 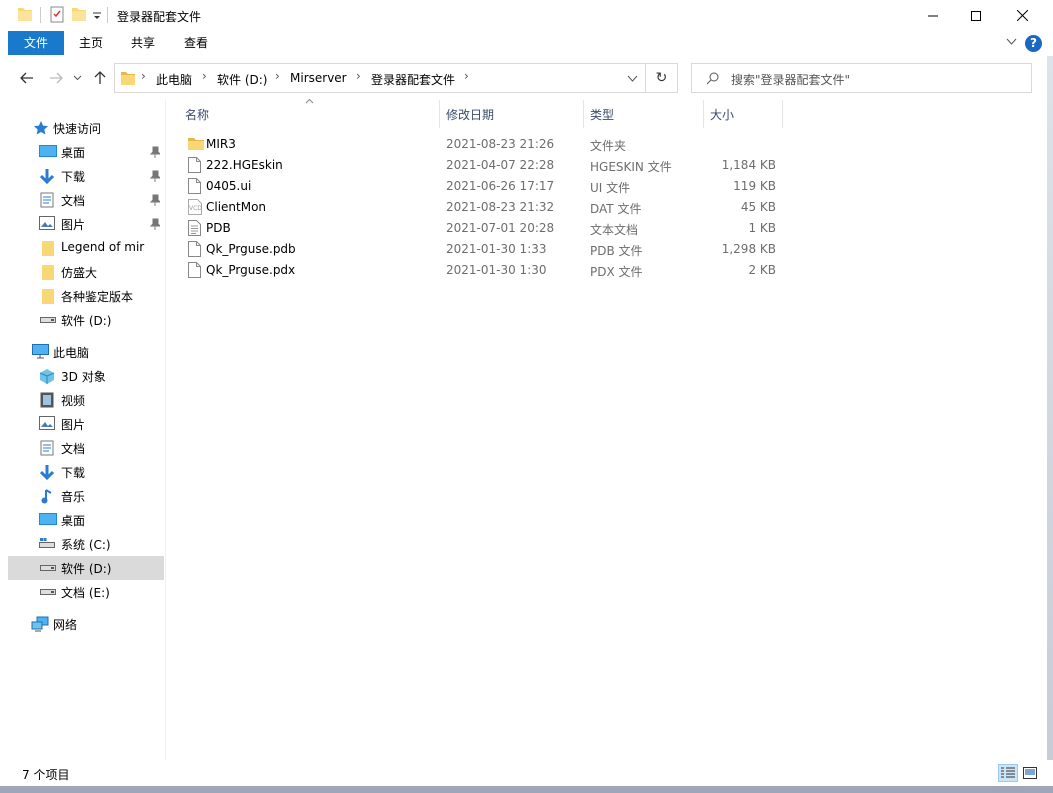 I want to click on sidebar-item-this-pc: 此电脑, so click(x=86, y=352).